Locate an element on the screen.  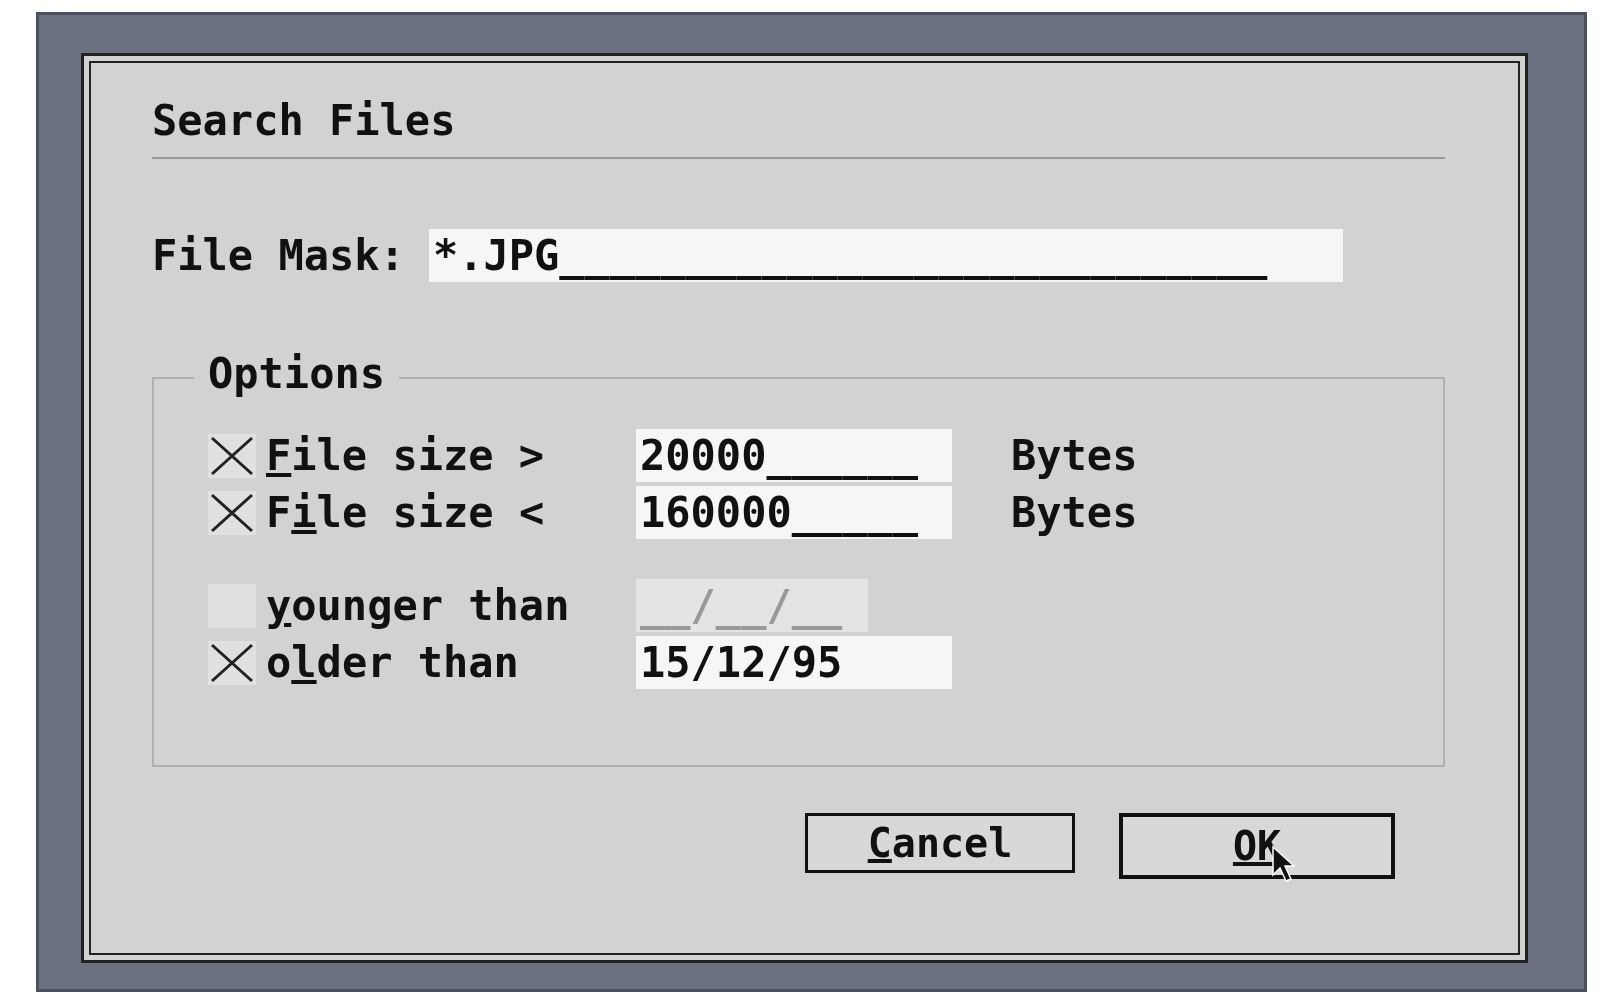
option-field: 15/12/95 is located at coordinates (794, 662).